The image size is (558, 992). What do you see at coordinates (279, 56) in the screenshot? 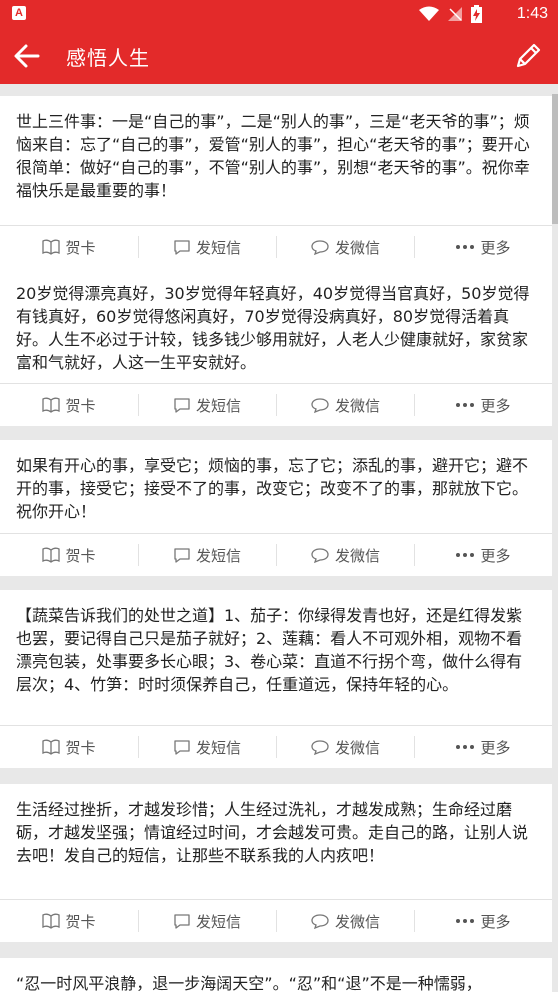
I see `app-bar: 感悟人生` at bounding box center [279, 56].